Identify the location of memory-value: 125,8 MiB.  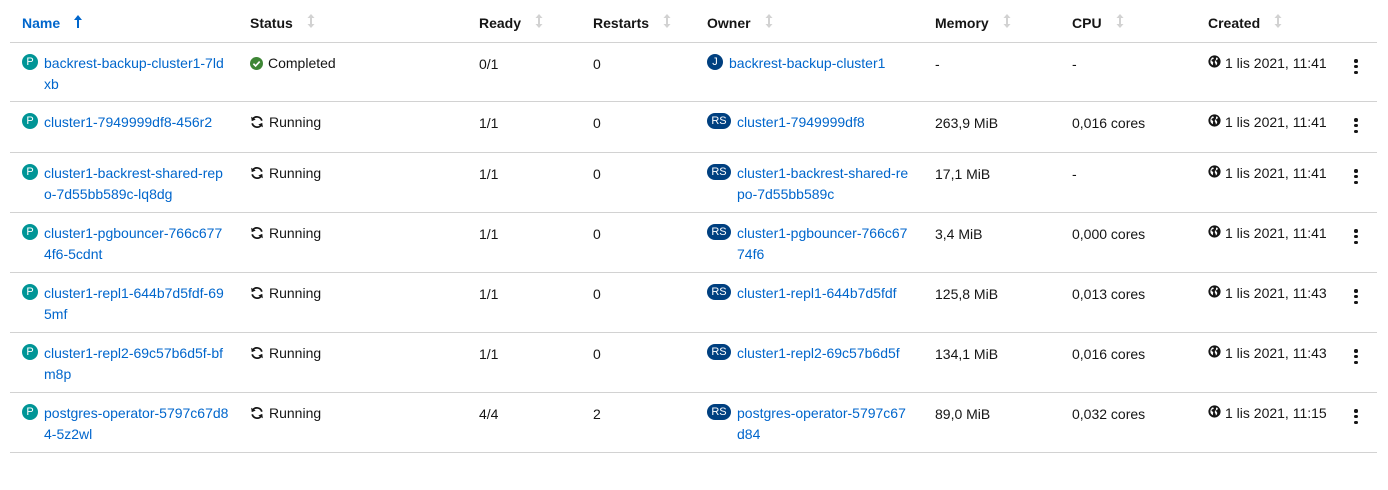
(967, 294).